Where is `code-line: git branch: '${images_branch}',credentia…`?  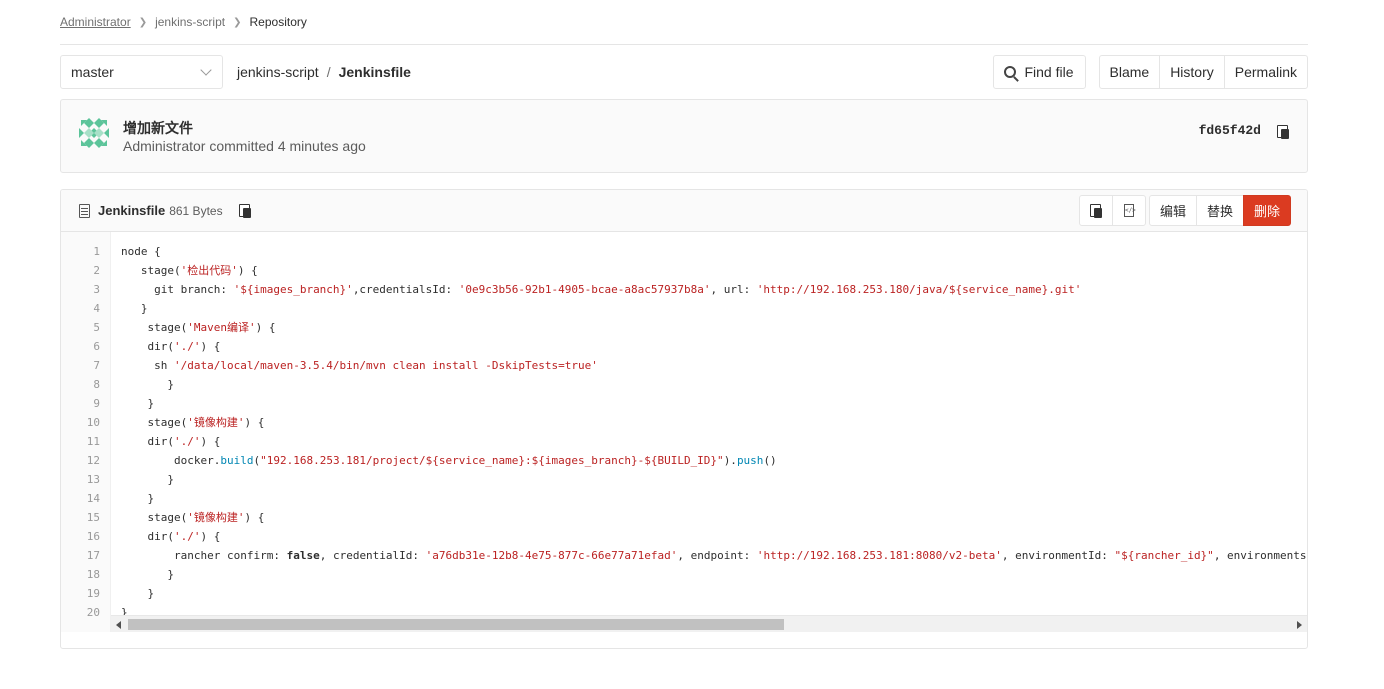
code-line: git branch: '${images_branch}',credentia… is located at coordinates (601, 289).